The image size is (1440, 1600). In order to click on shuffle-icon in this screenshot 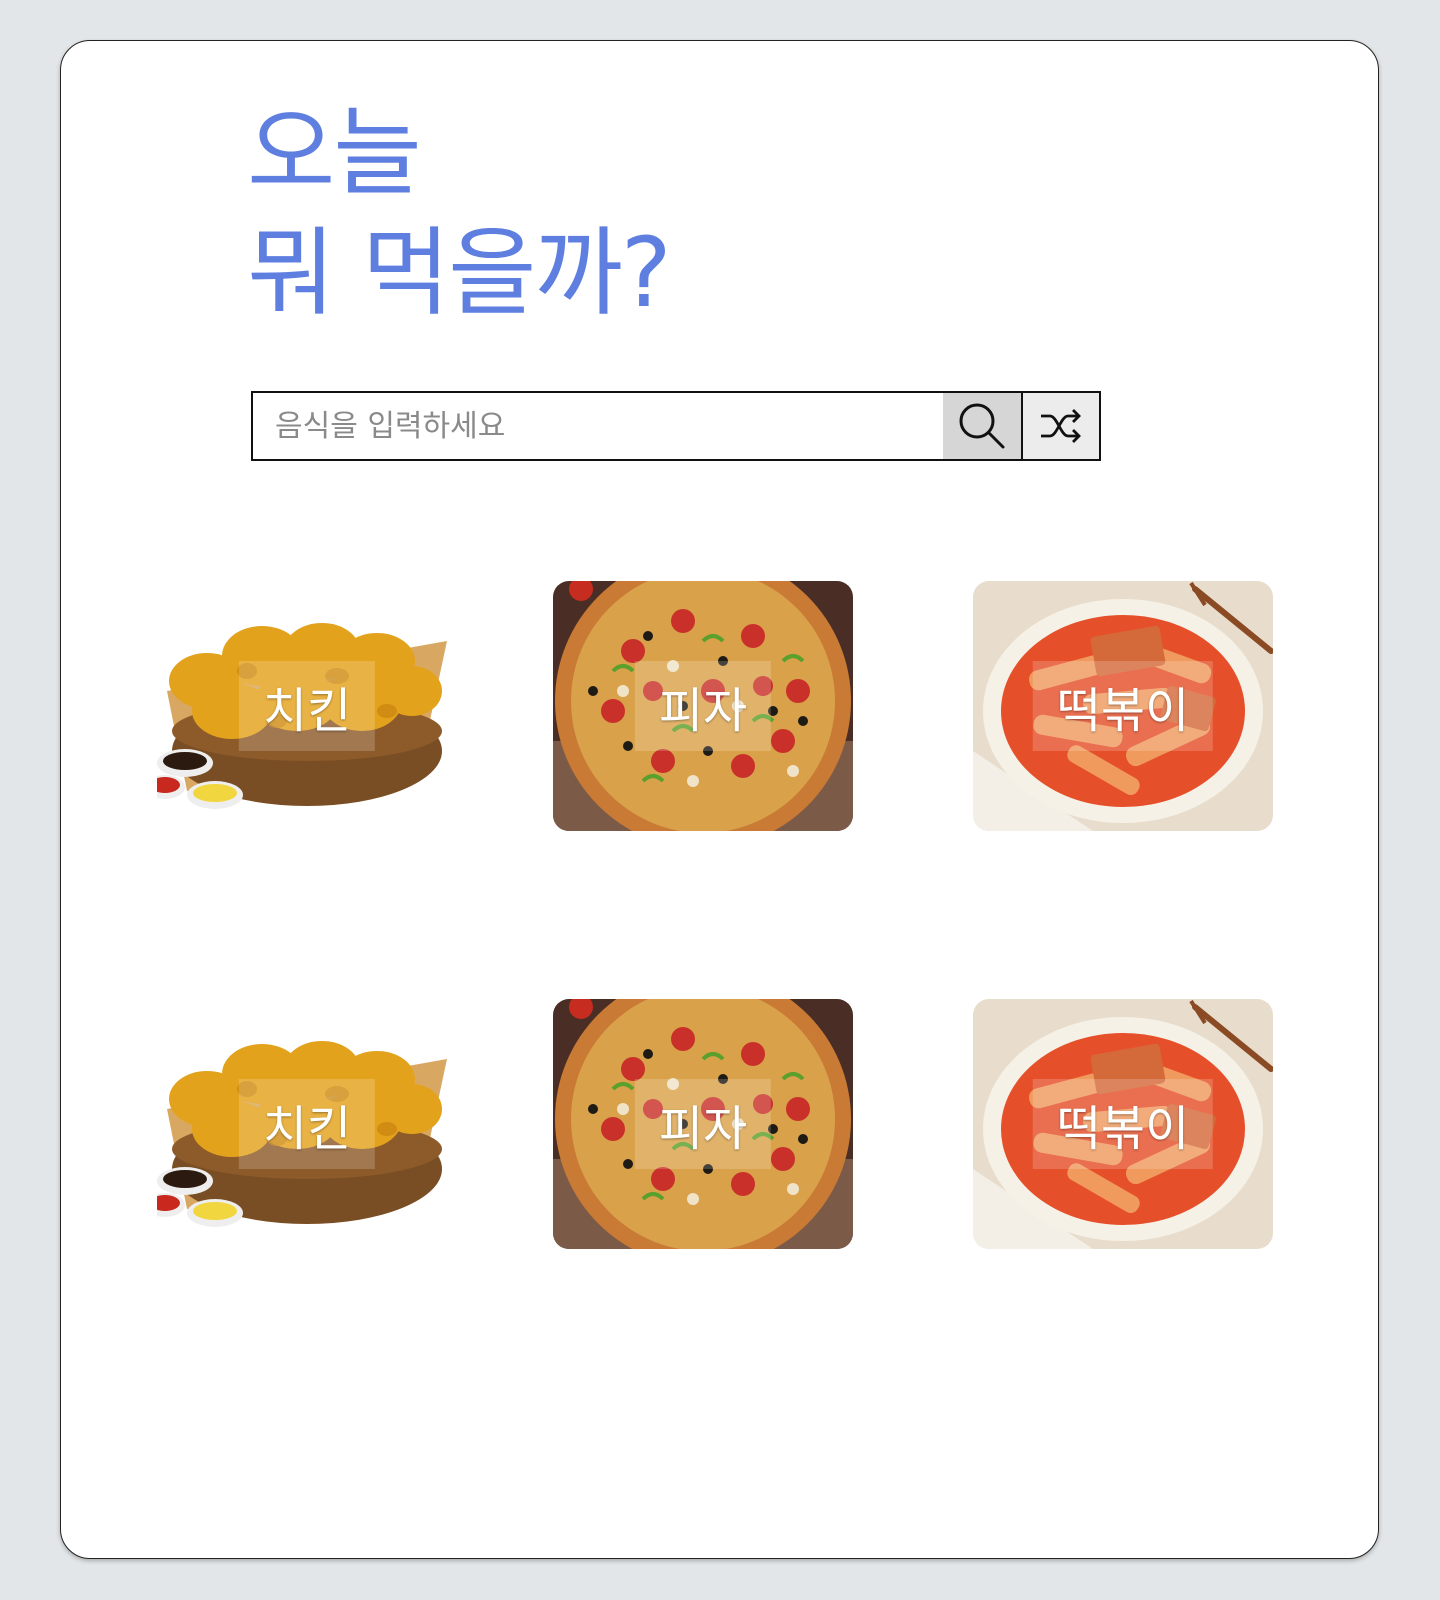, I will do `click(1061, 426)`.